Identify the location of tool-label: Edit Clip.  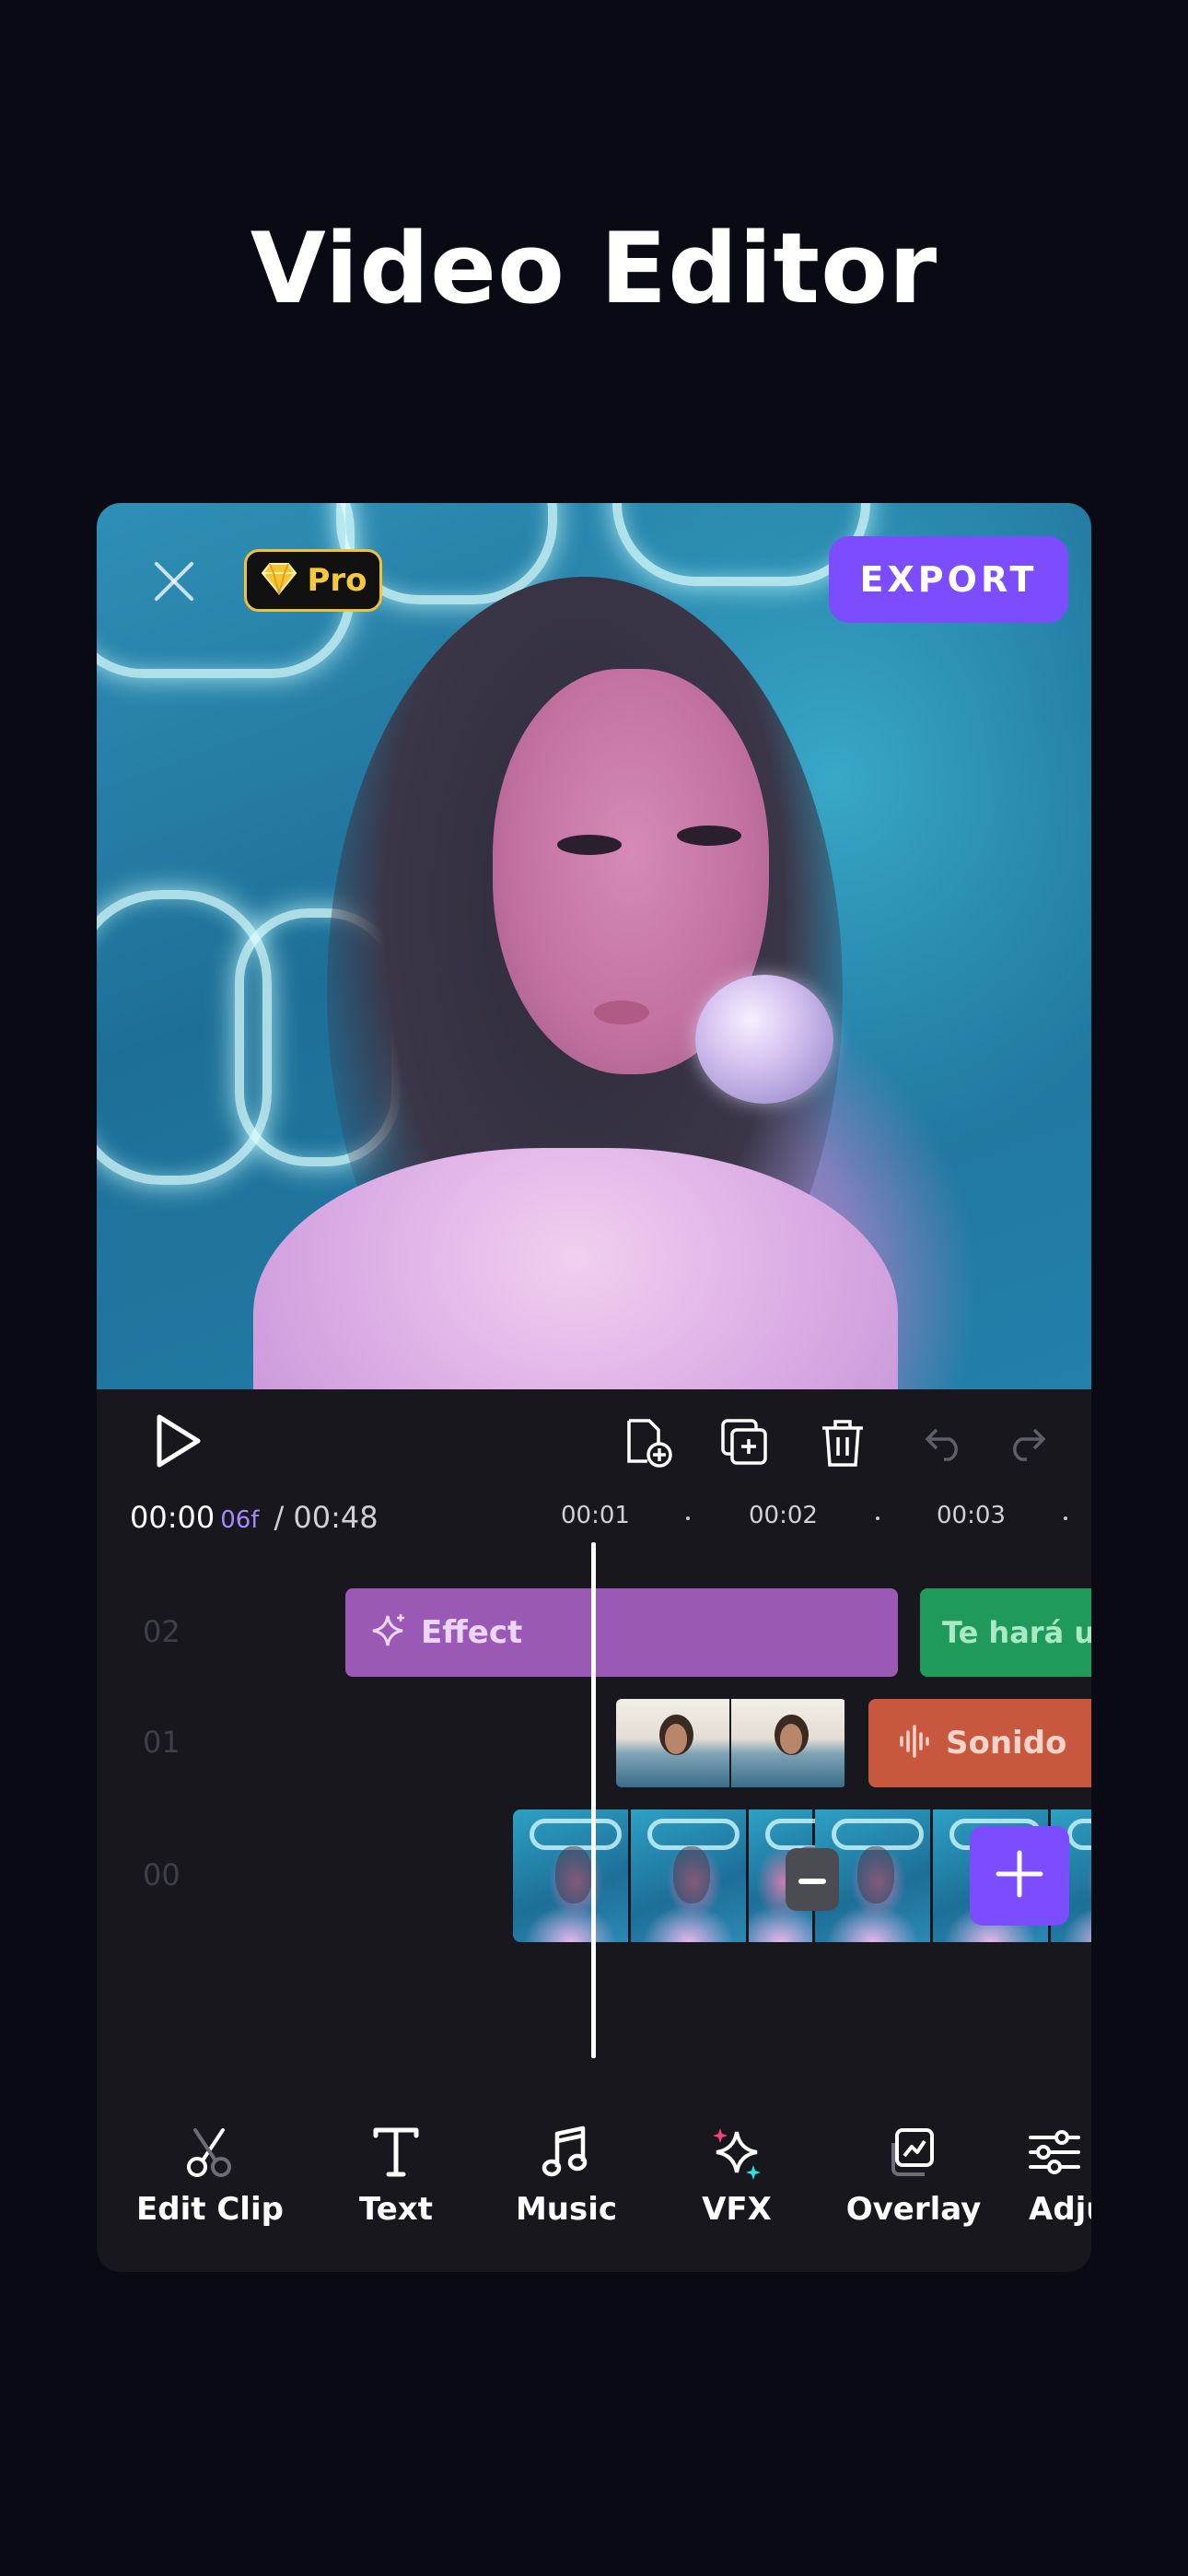
(210, 2209).